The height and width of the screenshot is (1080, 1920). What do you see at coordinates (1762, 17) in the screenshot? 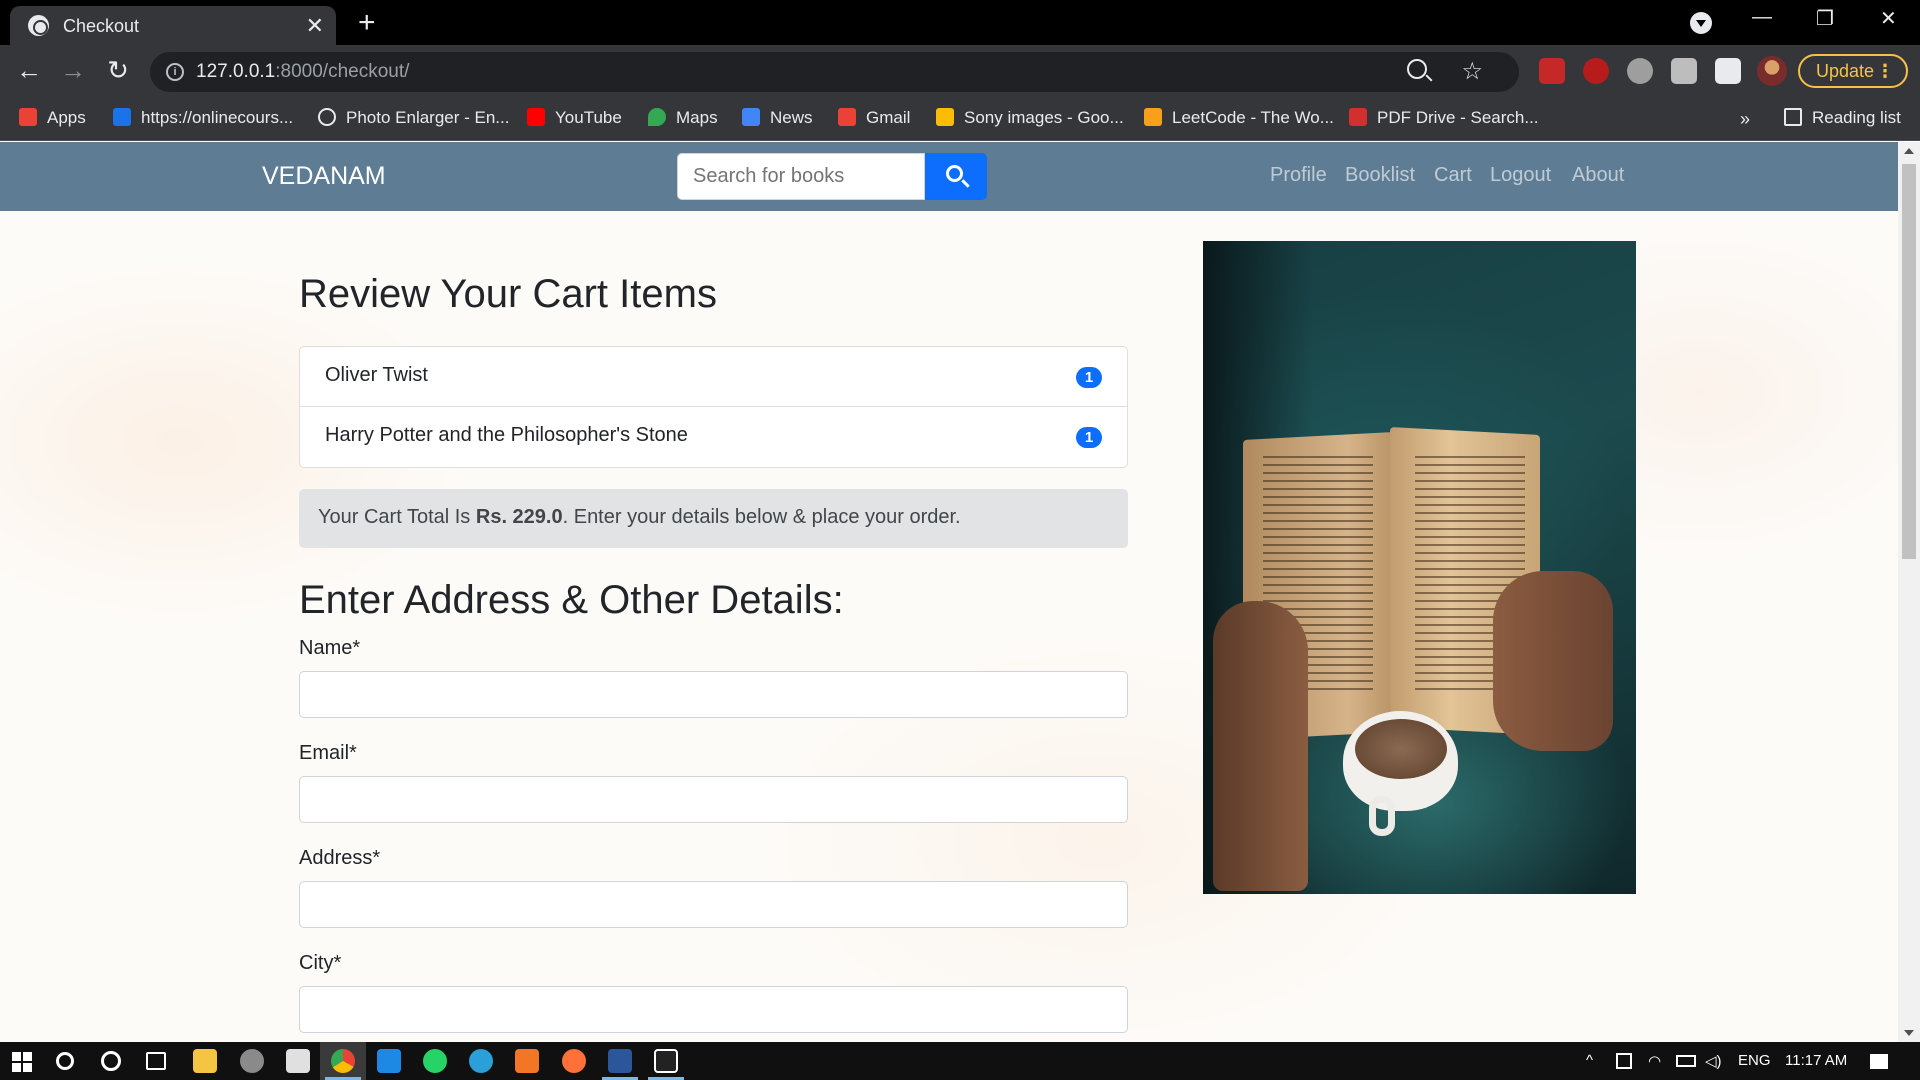
I see `minimize-button: —` at bounding box center [1762, 17].